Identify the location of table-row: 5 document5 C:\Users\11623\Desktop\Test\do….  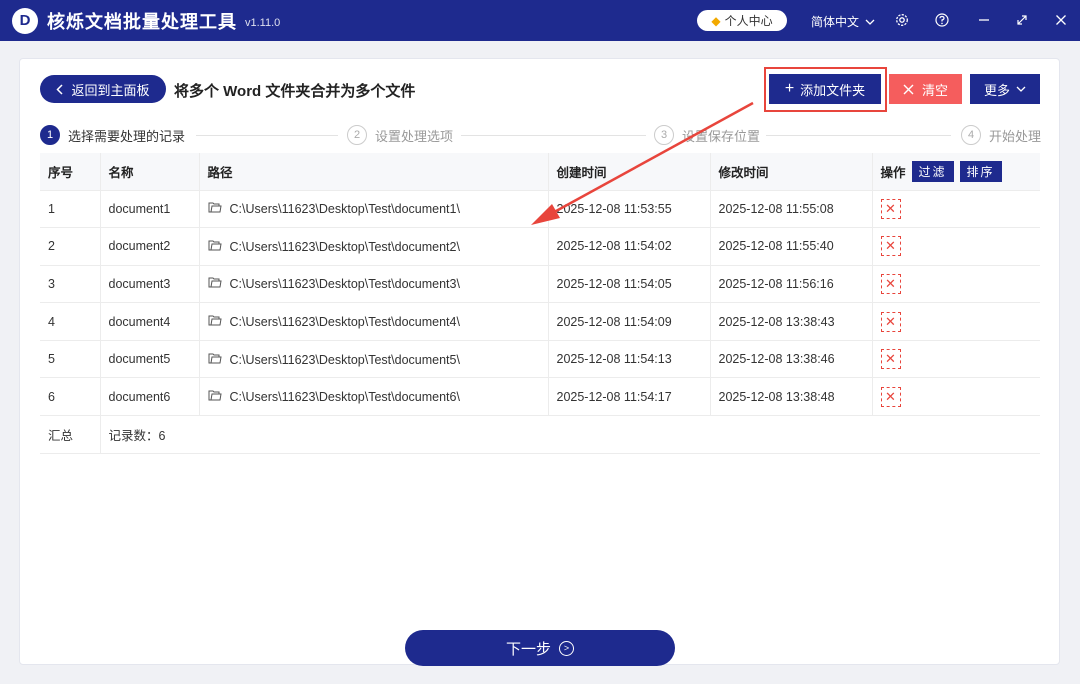
(540, 359).